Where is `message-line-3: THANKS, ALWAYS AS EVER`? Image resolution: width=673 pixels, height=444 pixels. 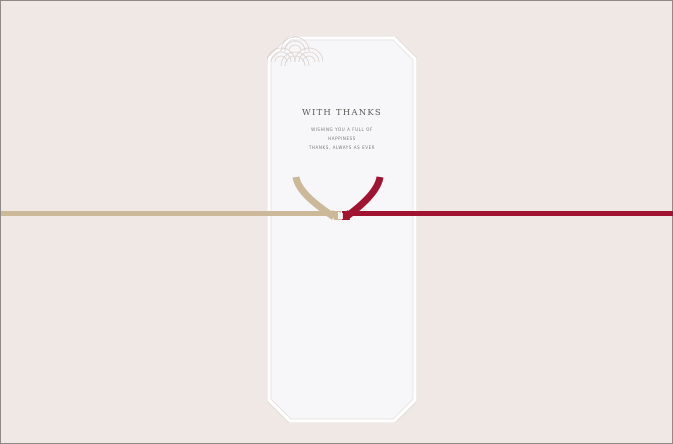
message-line-3: THANKS, ALWAYS AS EVER is located at coordinates (342, 147).